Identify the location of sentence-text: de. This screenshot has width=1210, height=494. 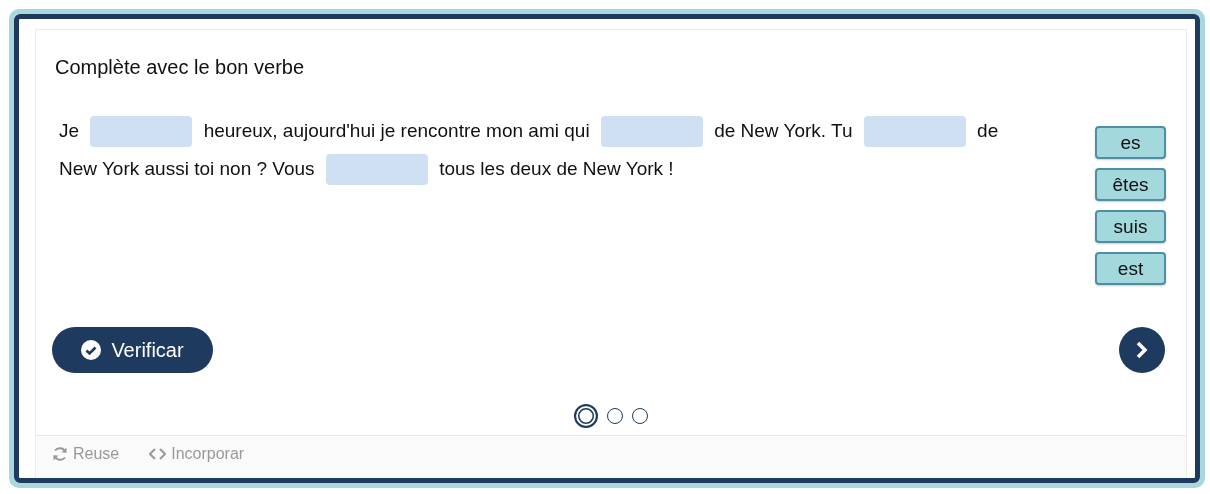
(988, 130).